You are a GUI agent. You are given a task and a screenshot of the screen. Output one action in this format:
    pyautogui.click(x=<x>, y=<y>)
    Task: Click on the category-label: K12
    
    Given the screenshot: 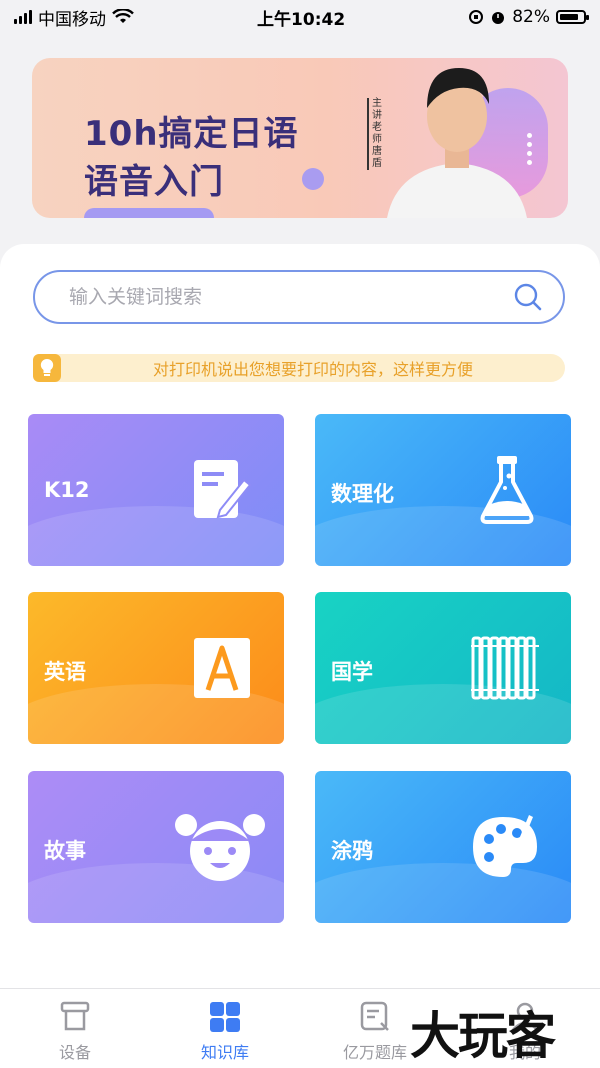 What is the action you would take?
    pyautogui.click(x=67, y=490)
    